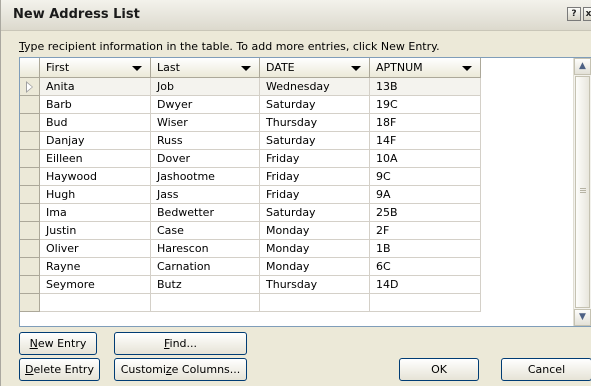 This screenshot has width=591, height=386. Describe the element at coordinates (205, 249) in the screenshot. I see `cell-last: Harescon` at that location.